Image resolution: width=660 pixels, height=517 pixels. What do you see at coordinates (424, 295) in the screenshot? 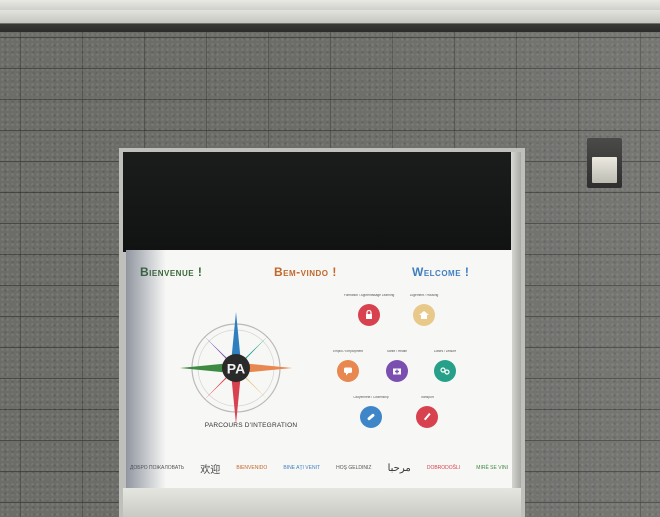
I see `service-housing-label: Logement / Housing` at bounding box center [424, 295].